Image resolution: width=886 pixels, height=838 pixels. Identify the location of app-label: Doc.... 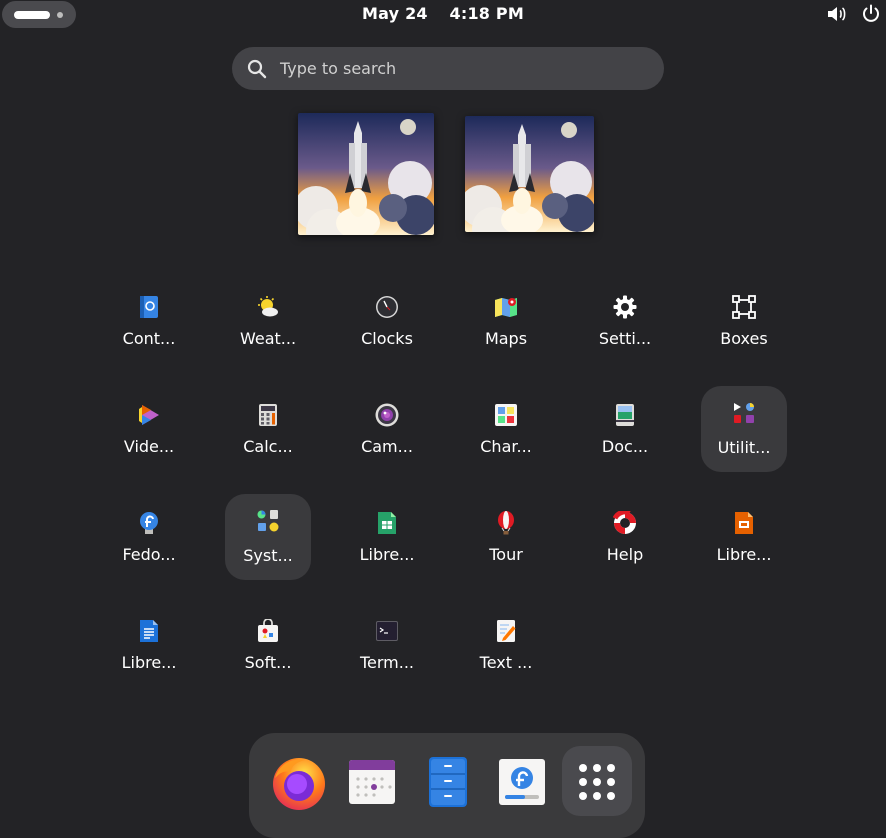
(625, 446).